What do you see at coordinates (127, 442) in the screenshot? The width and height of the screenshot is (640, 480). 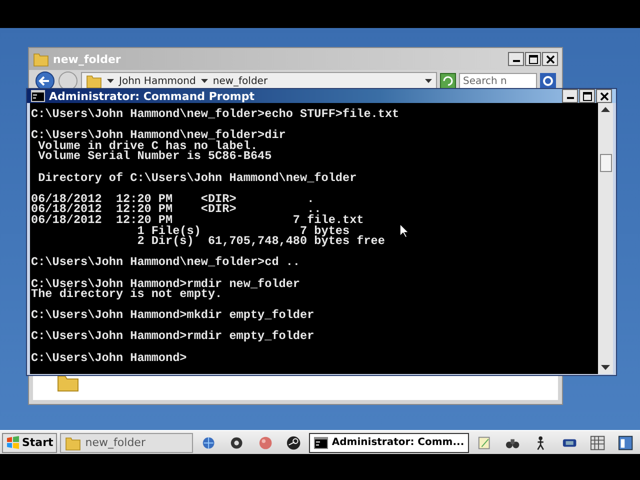 I see `taskbar-button: new_folder` at bounding box center [127, 442].